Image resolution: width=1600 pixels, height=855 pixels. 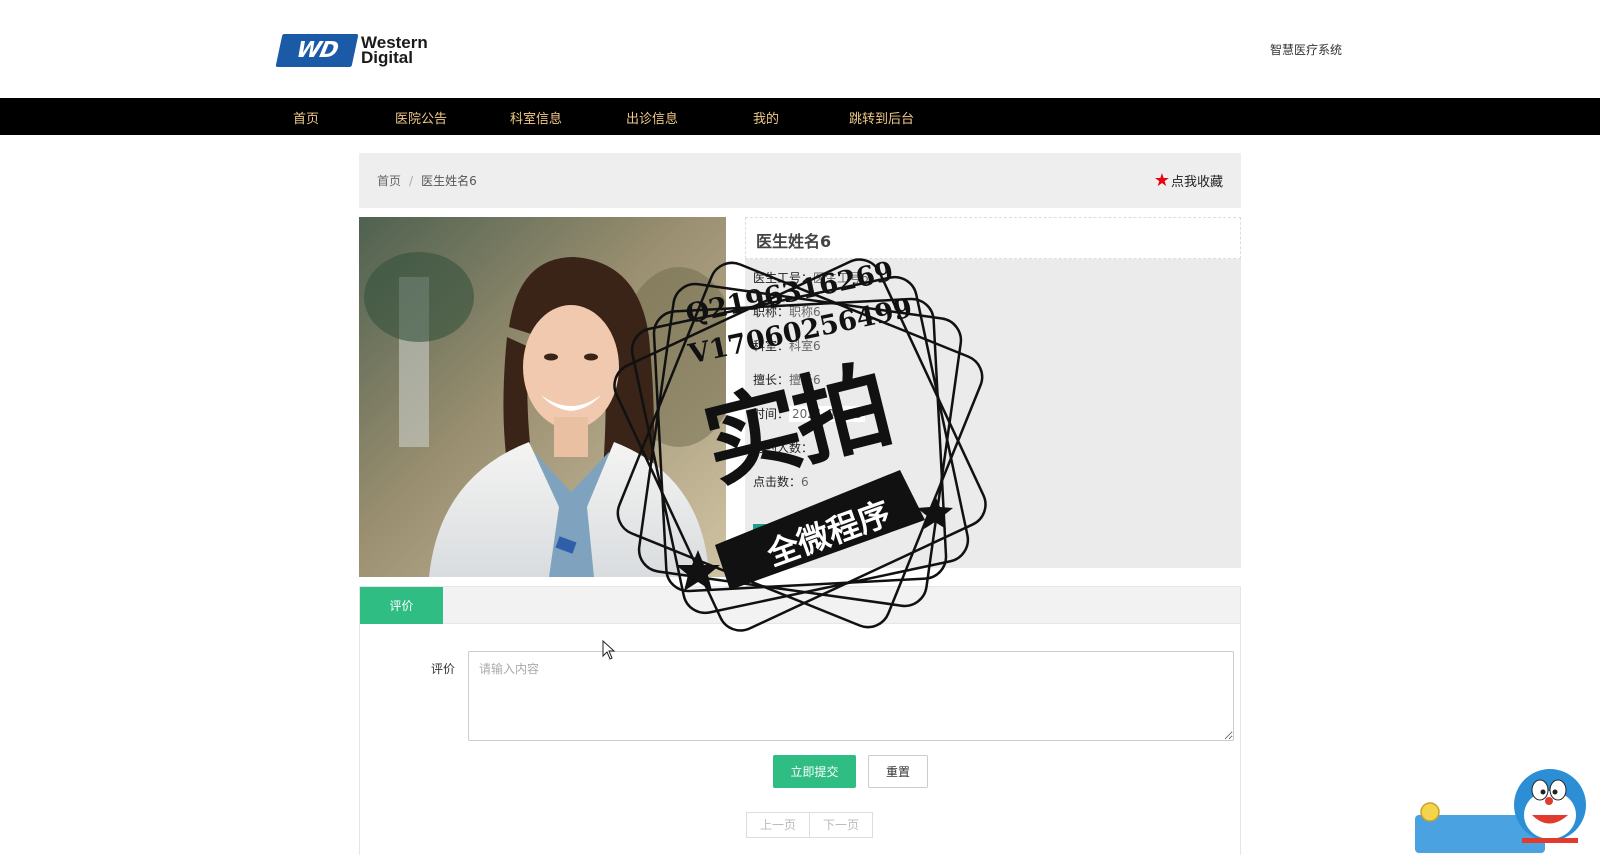 What do you see at coordinates (805, 482) in the screenshot?
I see `info-value: 6` at bounding box center [805, 482].